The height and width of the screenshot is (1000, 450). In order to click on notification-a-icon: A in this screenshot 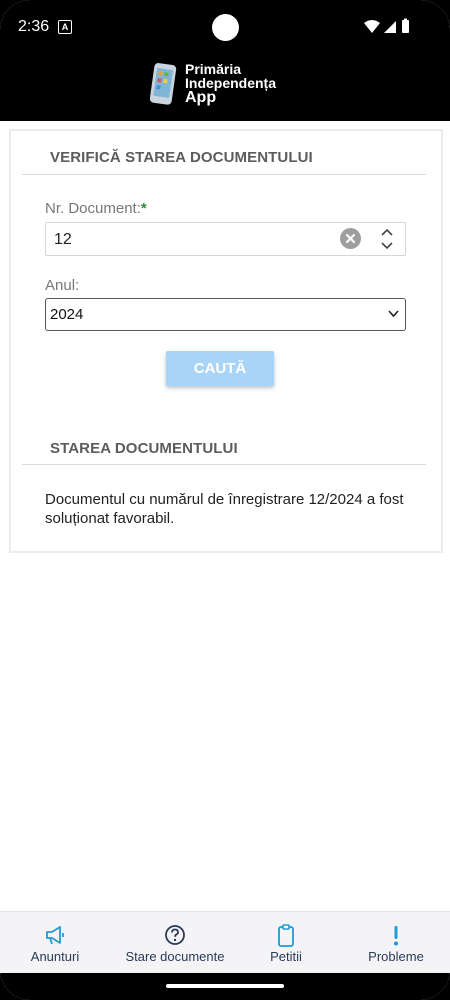, I will do `click(65, 27)`.